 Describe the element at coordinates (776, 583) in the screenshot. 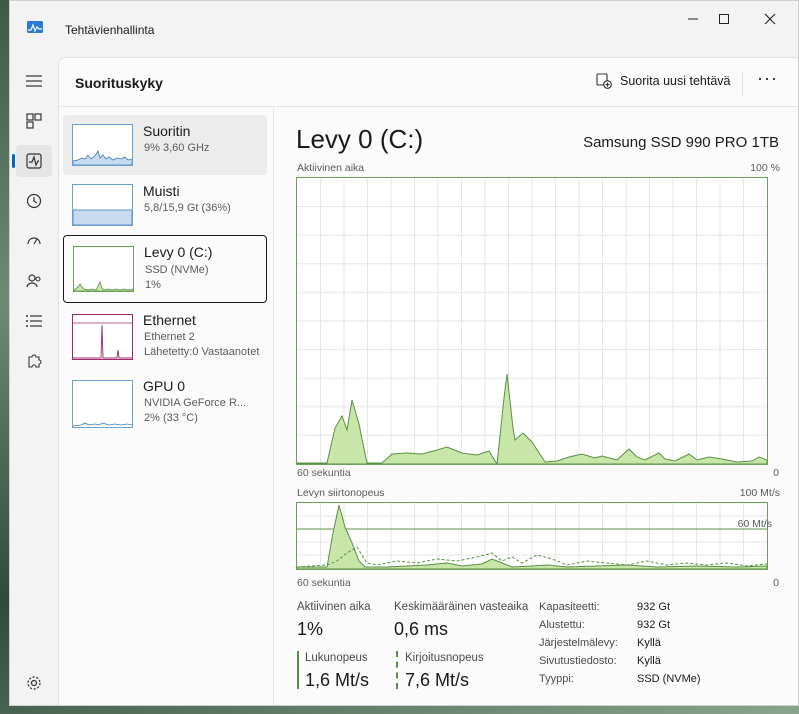

I see `transfer-rate-graph-time-right: 0` at that location.